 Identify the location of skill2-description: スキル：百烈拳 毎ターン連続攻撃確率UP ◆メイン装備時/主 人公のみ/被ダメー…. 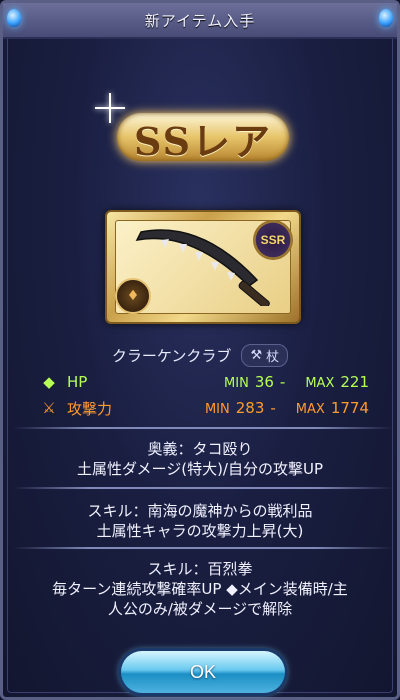
(200, 589).